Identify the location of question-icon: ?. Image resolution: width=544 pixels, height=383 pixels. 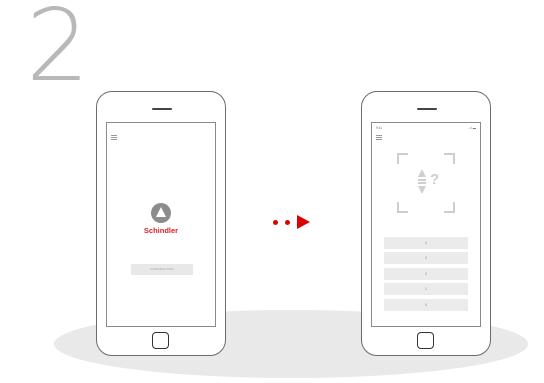
(435, 179).